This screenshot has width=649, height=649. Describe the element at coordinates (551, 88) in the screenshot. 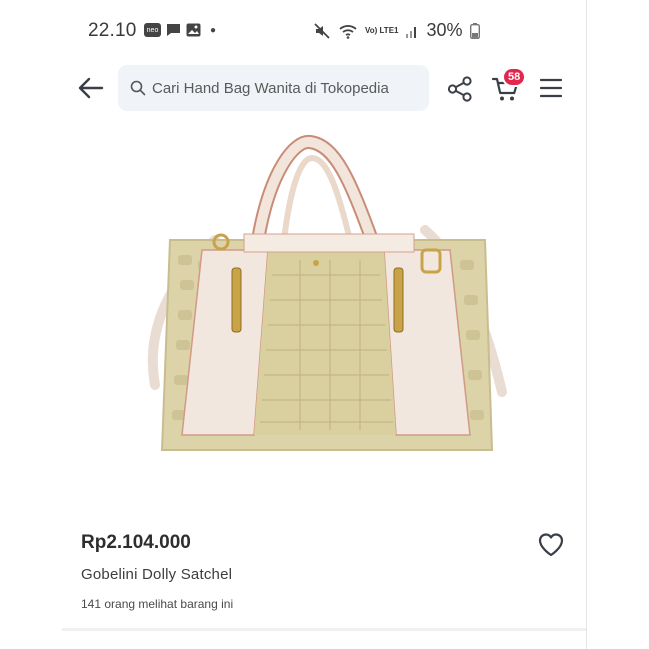

I see `menu-icon` at that location.